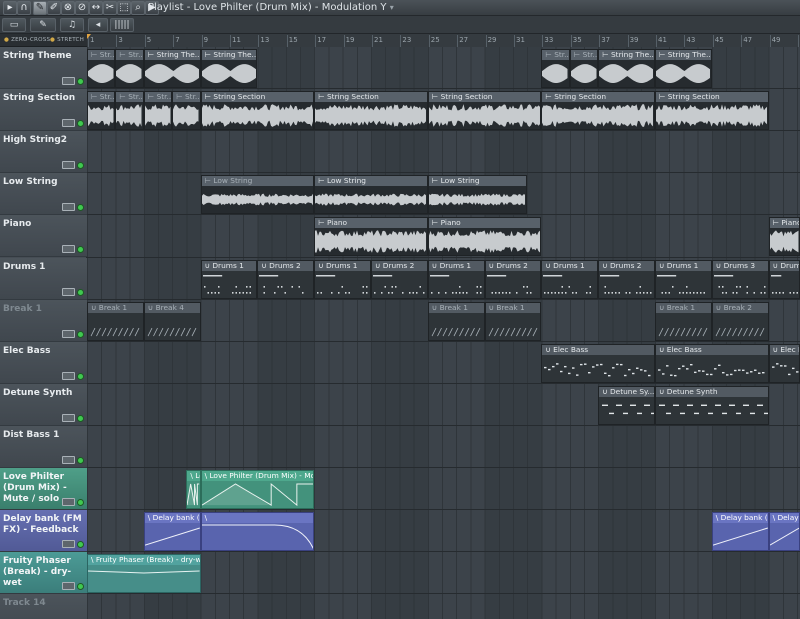 This screenshot has height=619, width=800. What do you see at coordinates (138, 8) in the screenshot?
I see `zoom-tool-icon: ⌕` at bounding box center [138, 8].